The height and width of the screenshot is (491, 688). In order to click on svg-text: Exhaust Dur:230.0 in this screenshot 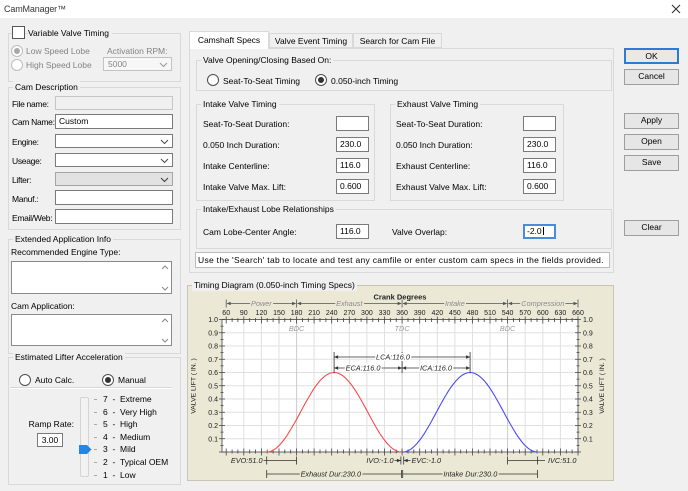, I will do `click(331, 474)`.